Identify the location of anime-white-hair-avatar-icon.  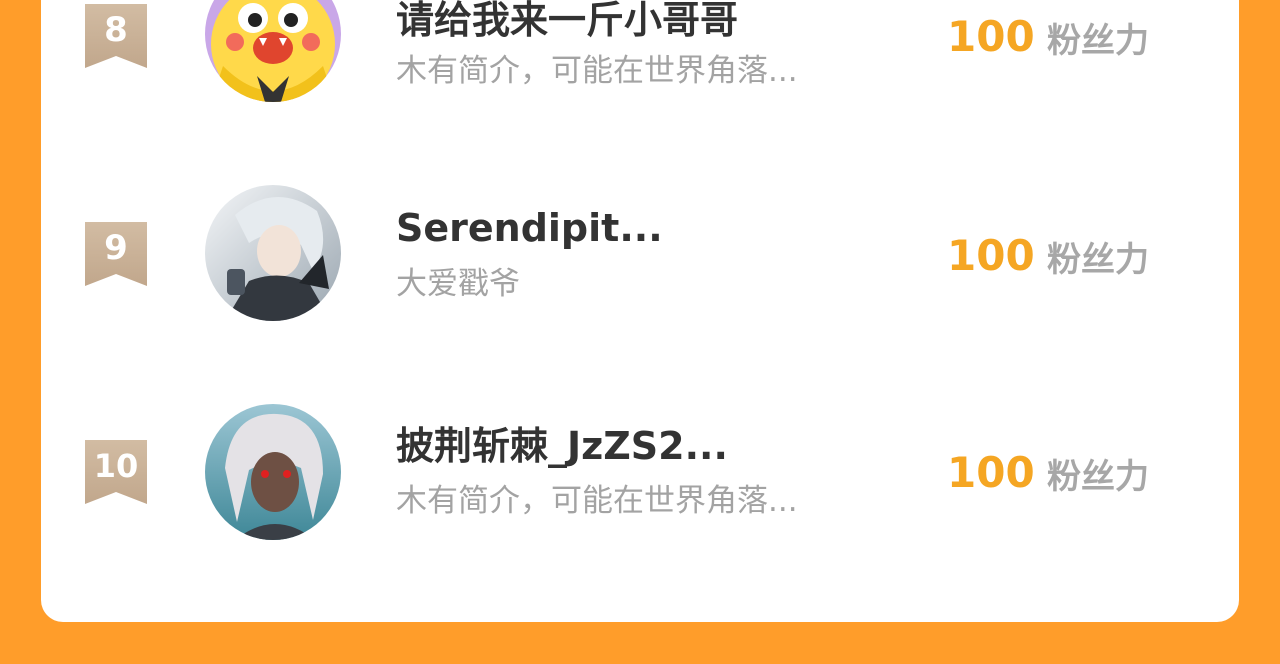
(273, 253).